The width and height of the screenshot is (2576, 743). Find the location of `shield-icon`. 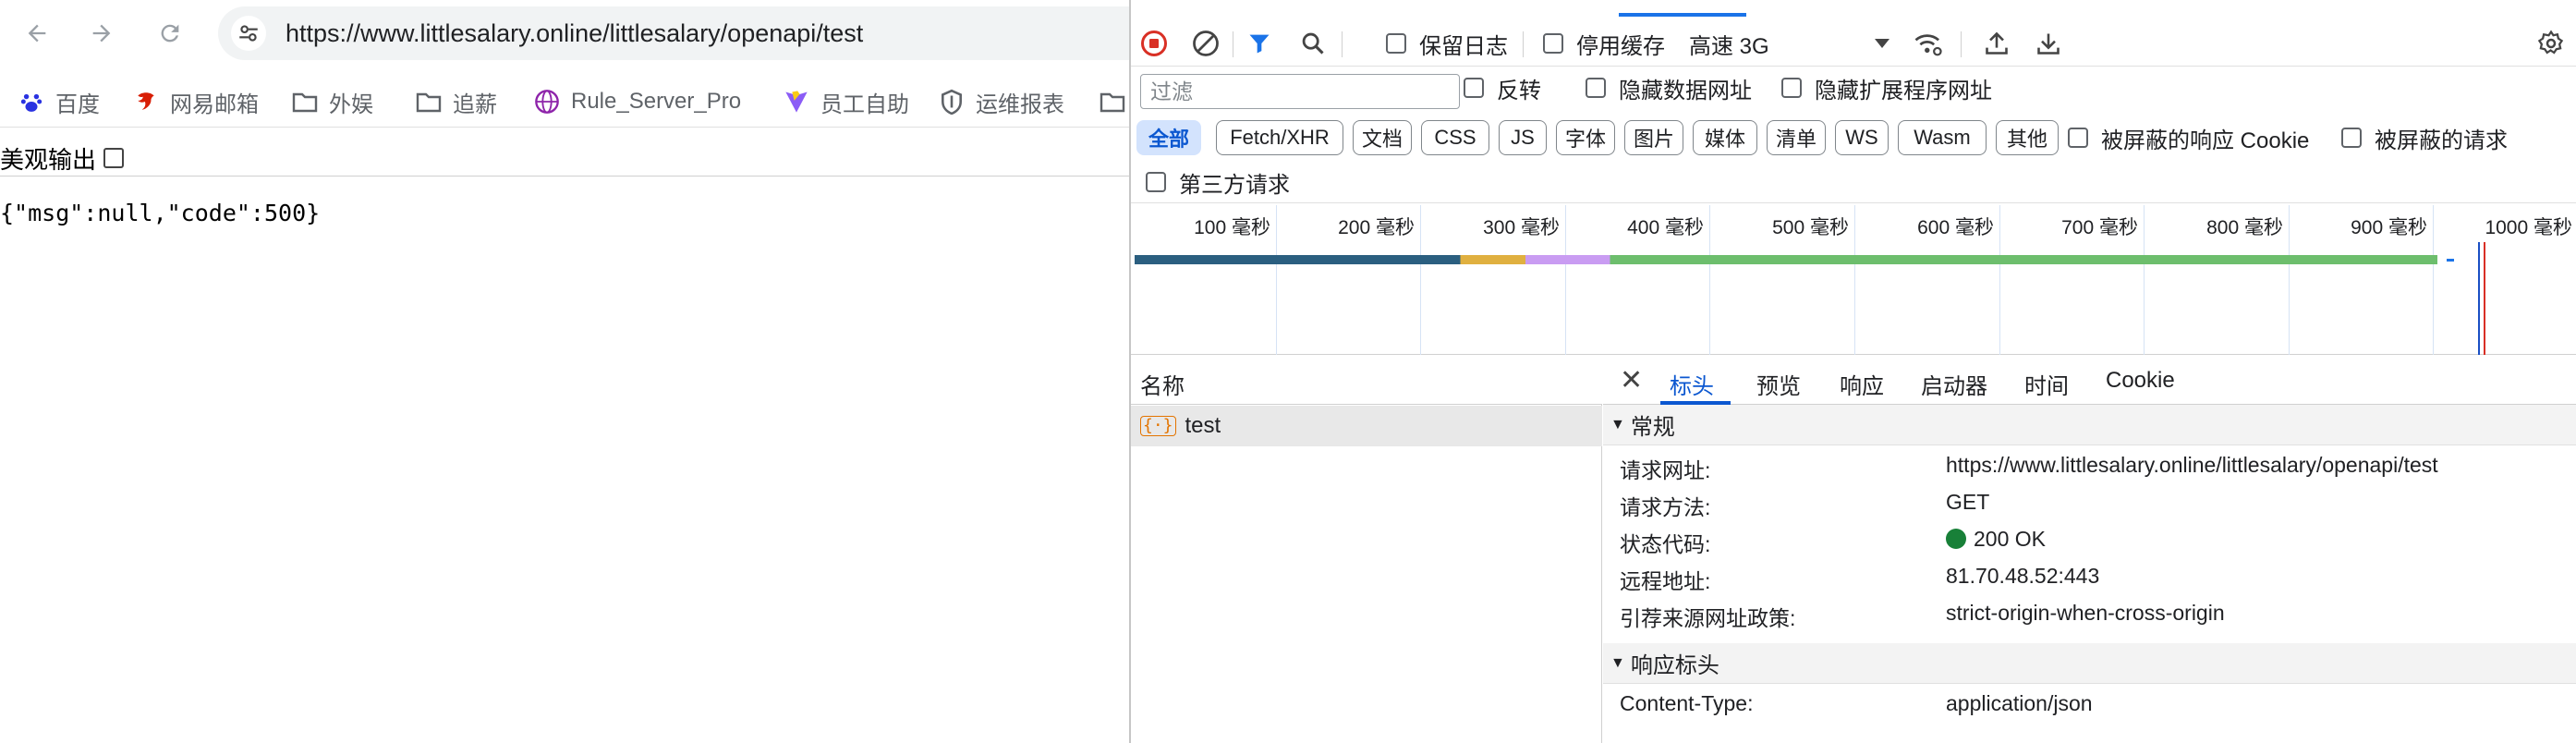

shield-icon is located at coordinates (952, 102).